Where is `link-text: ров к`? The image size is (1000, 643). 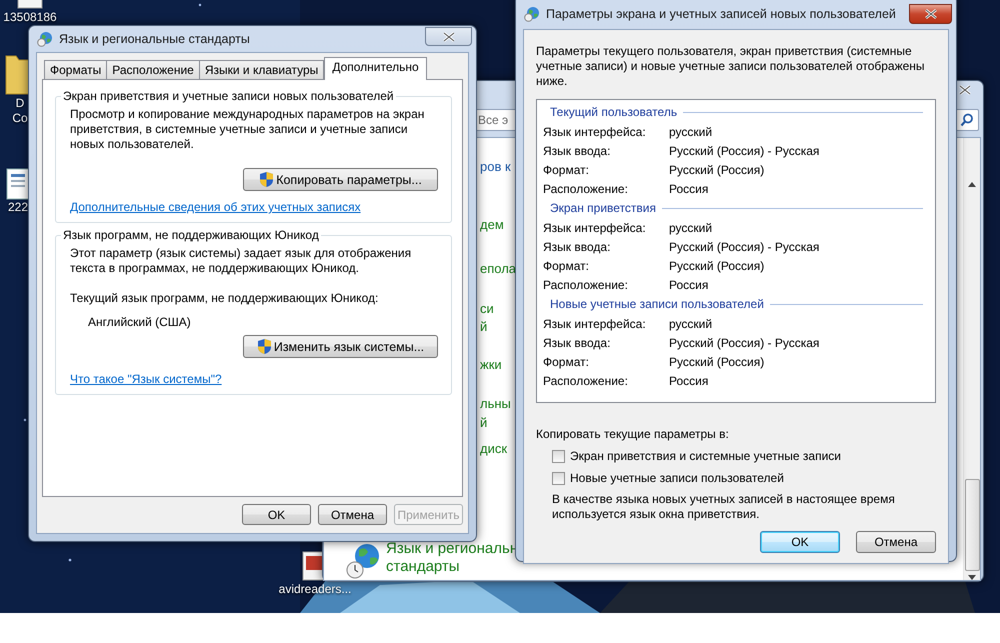
link-text: ров к is located at coordinates (495, 167).